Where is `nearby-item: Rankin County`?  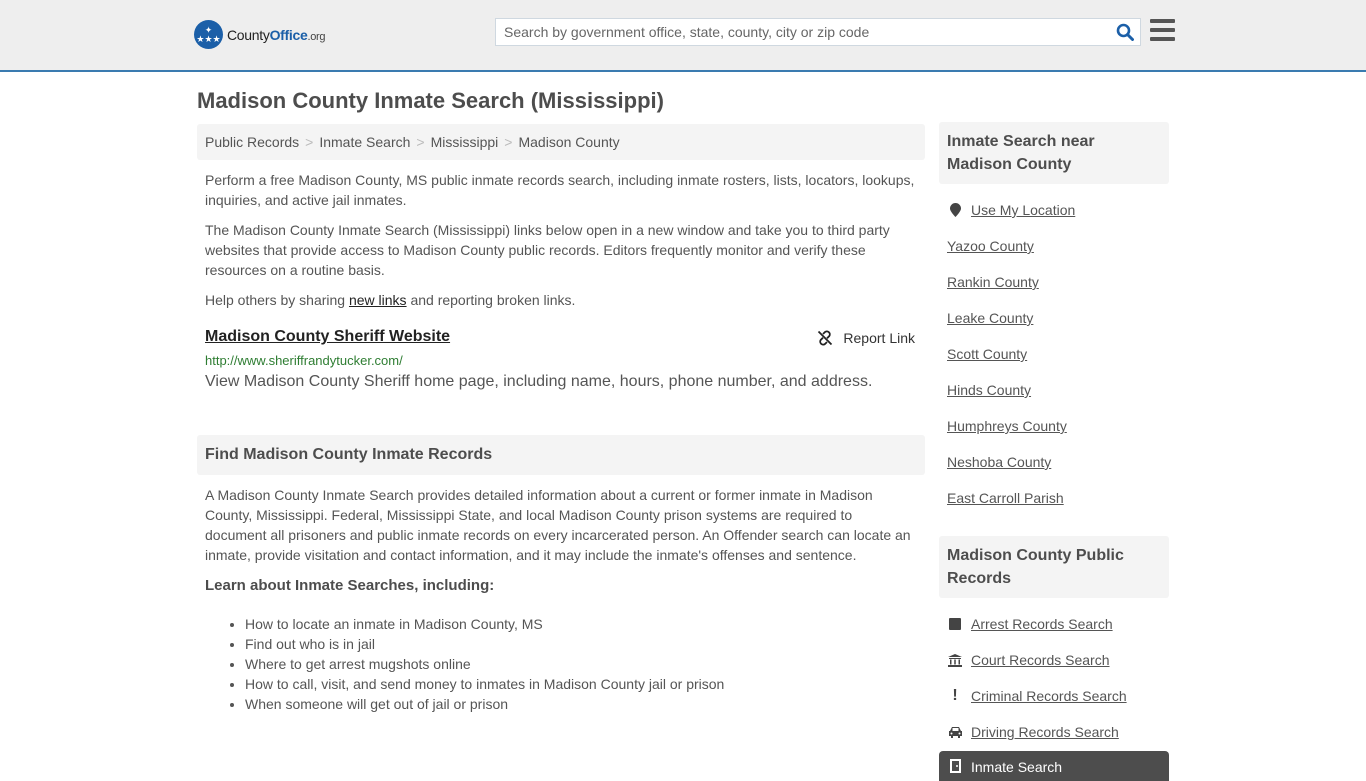 nearby-item: Rankin County is located at coordinates (1054, 282).